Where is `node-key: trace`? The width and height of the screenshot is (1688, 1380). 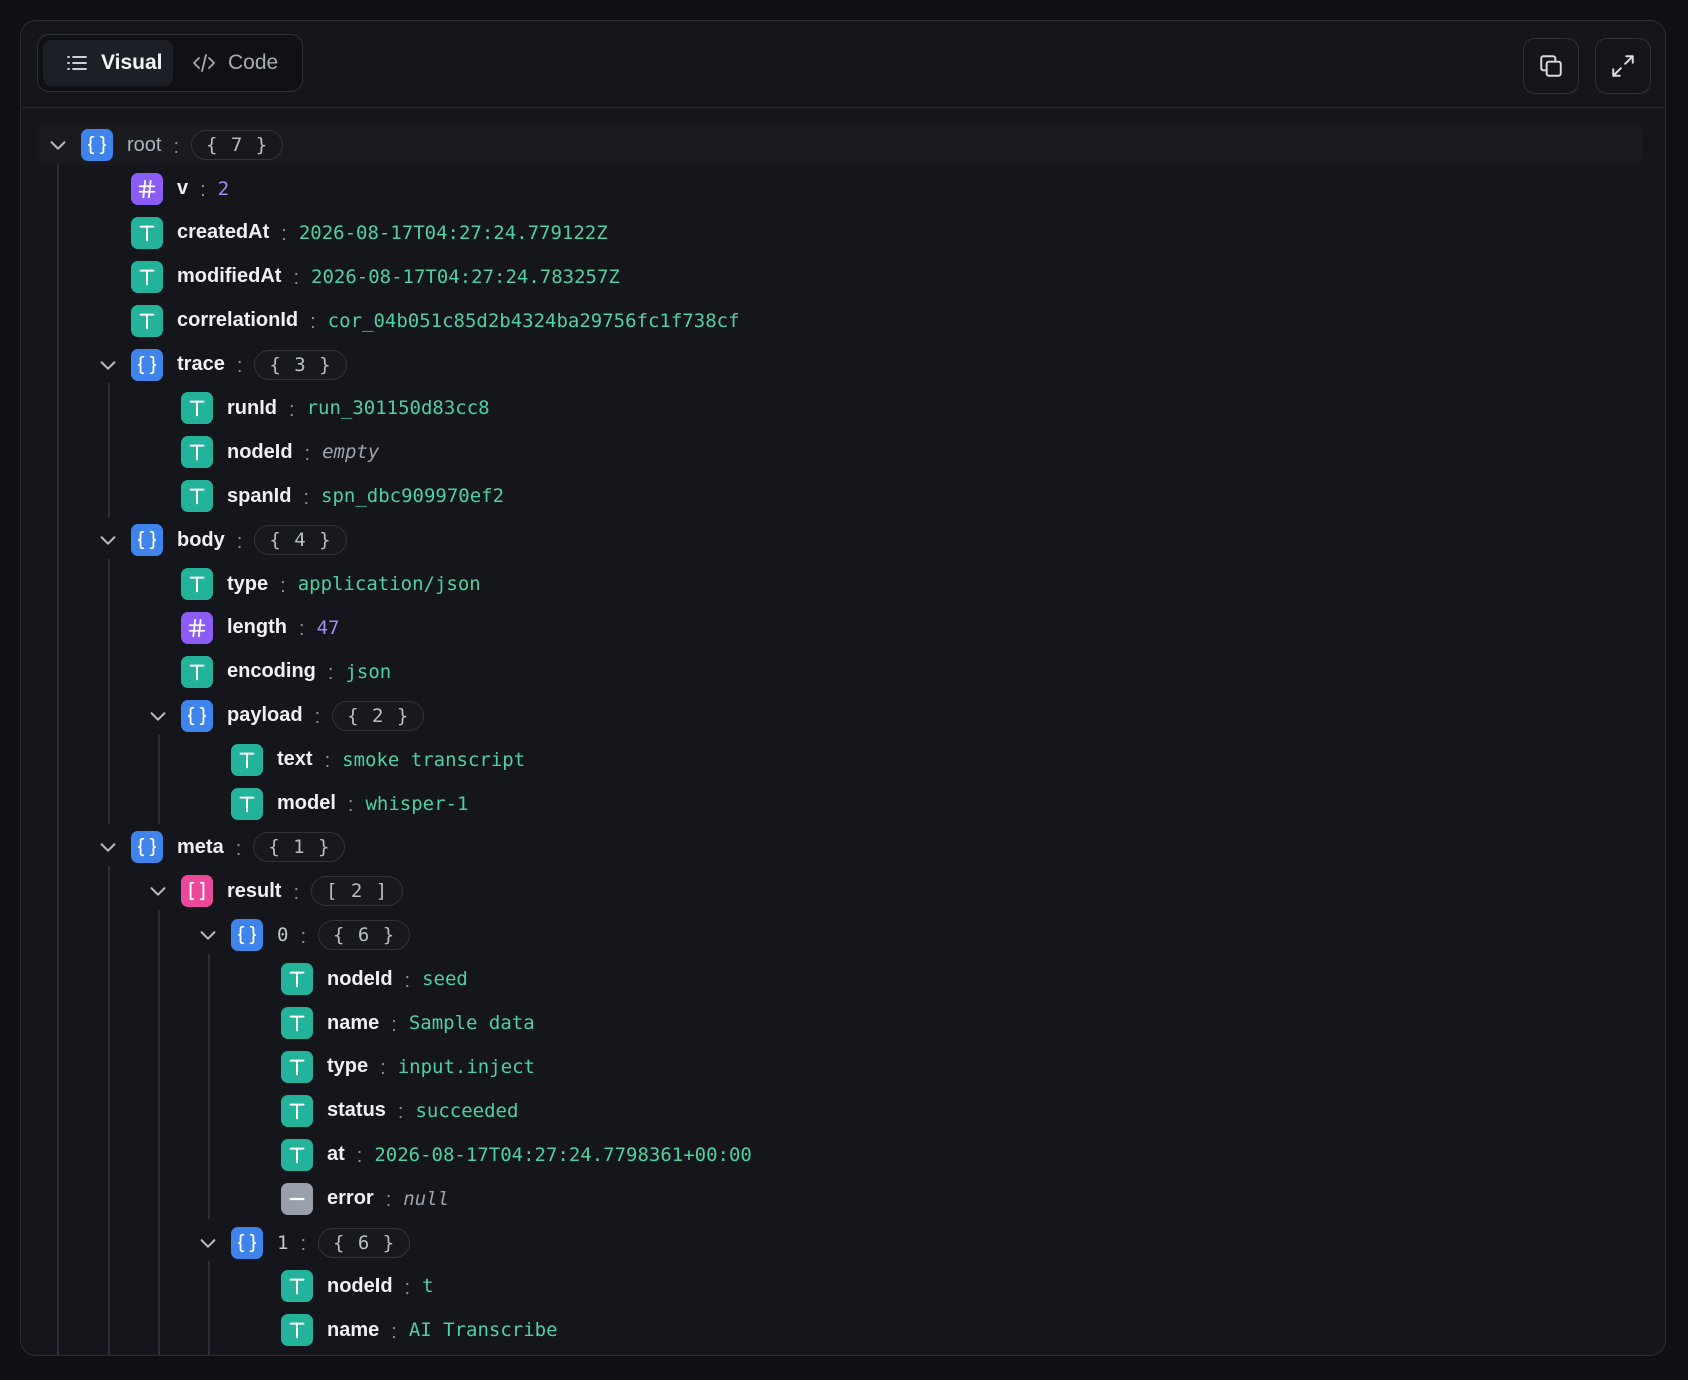 node-key: trace is located at coordinates (201, 364).